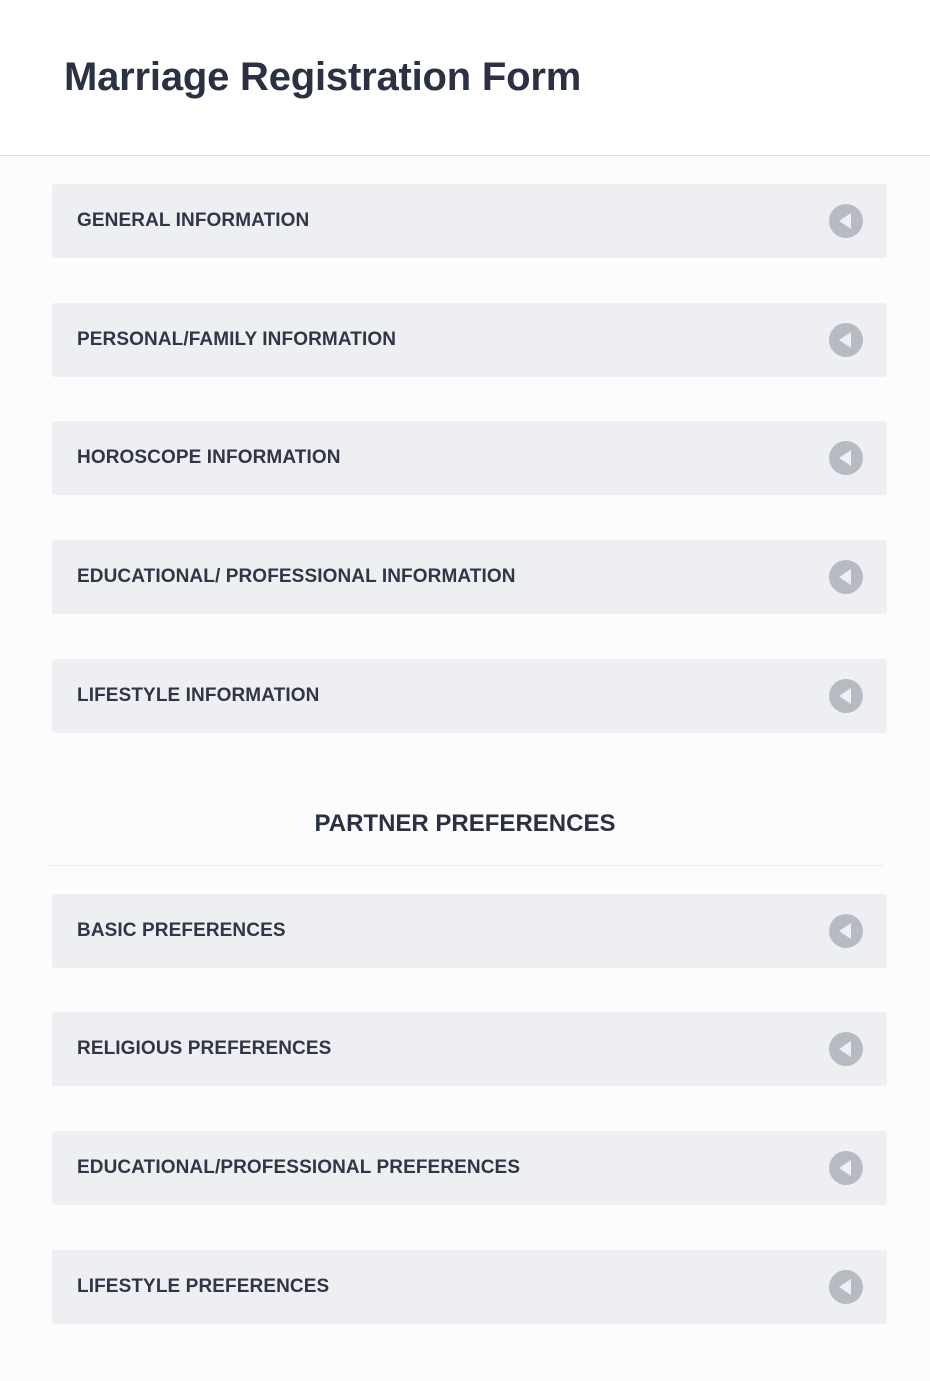  What do you see at coordinates (299, 1167) in the screenshot?
I see `accordion-label: EDUCATIONAL/PROFESSIONAL PREFERENCES` at bounding box center [299, 1167].